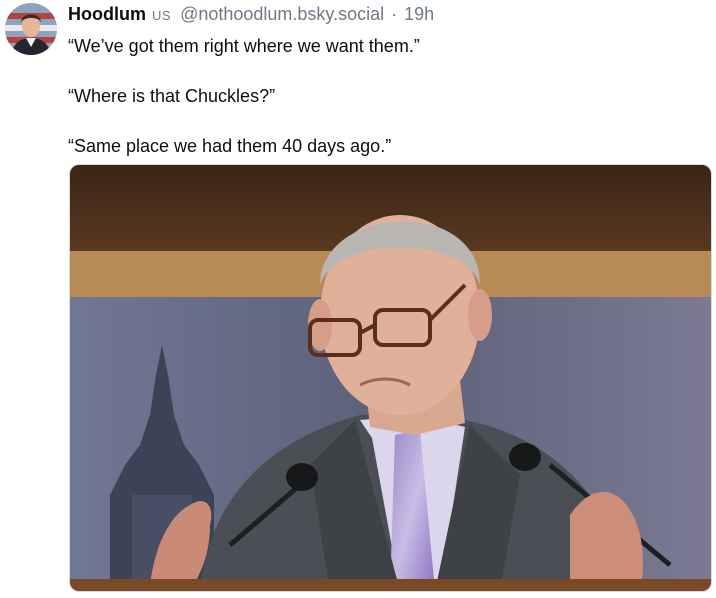  Describe the element at coordinates (230, 146) in the screenshot. I see `post-text-line: “Same place we had them 40 days ago.”` at that location.